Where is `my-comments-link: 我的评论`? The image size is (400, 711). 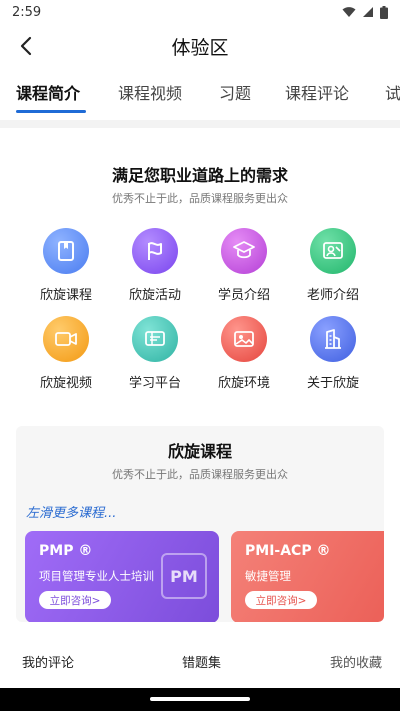
my-comments-link: 我的评论 is located at coordinates (48, 661).